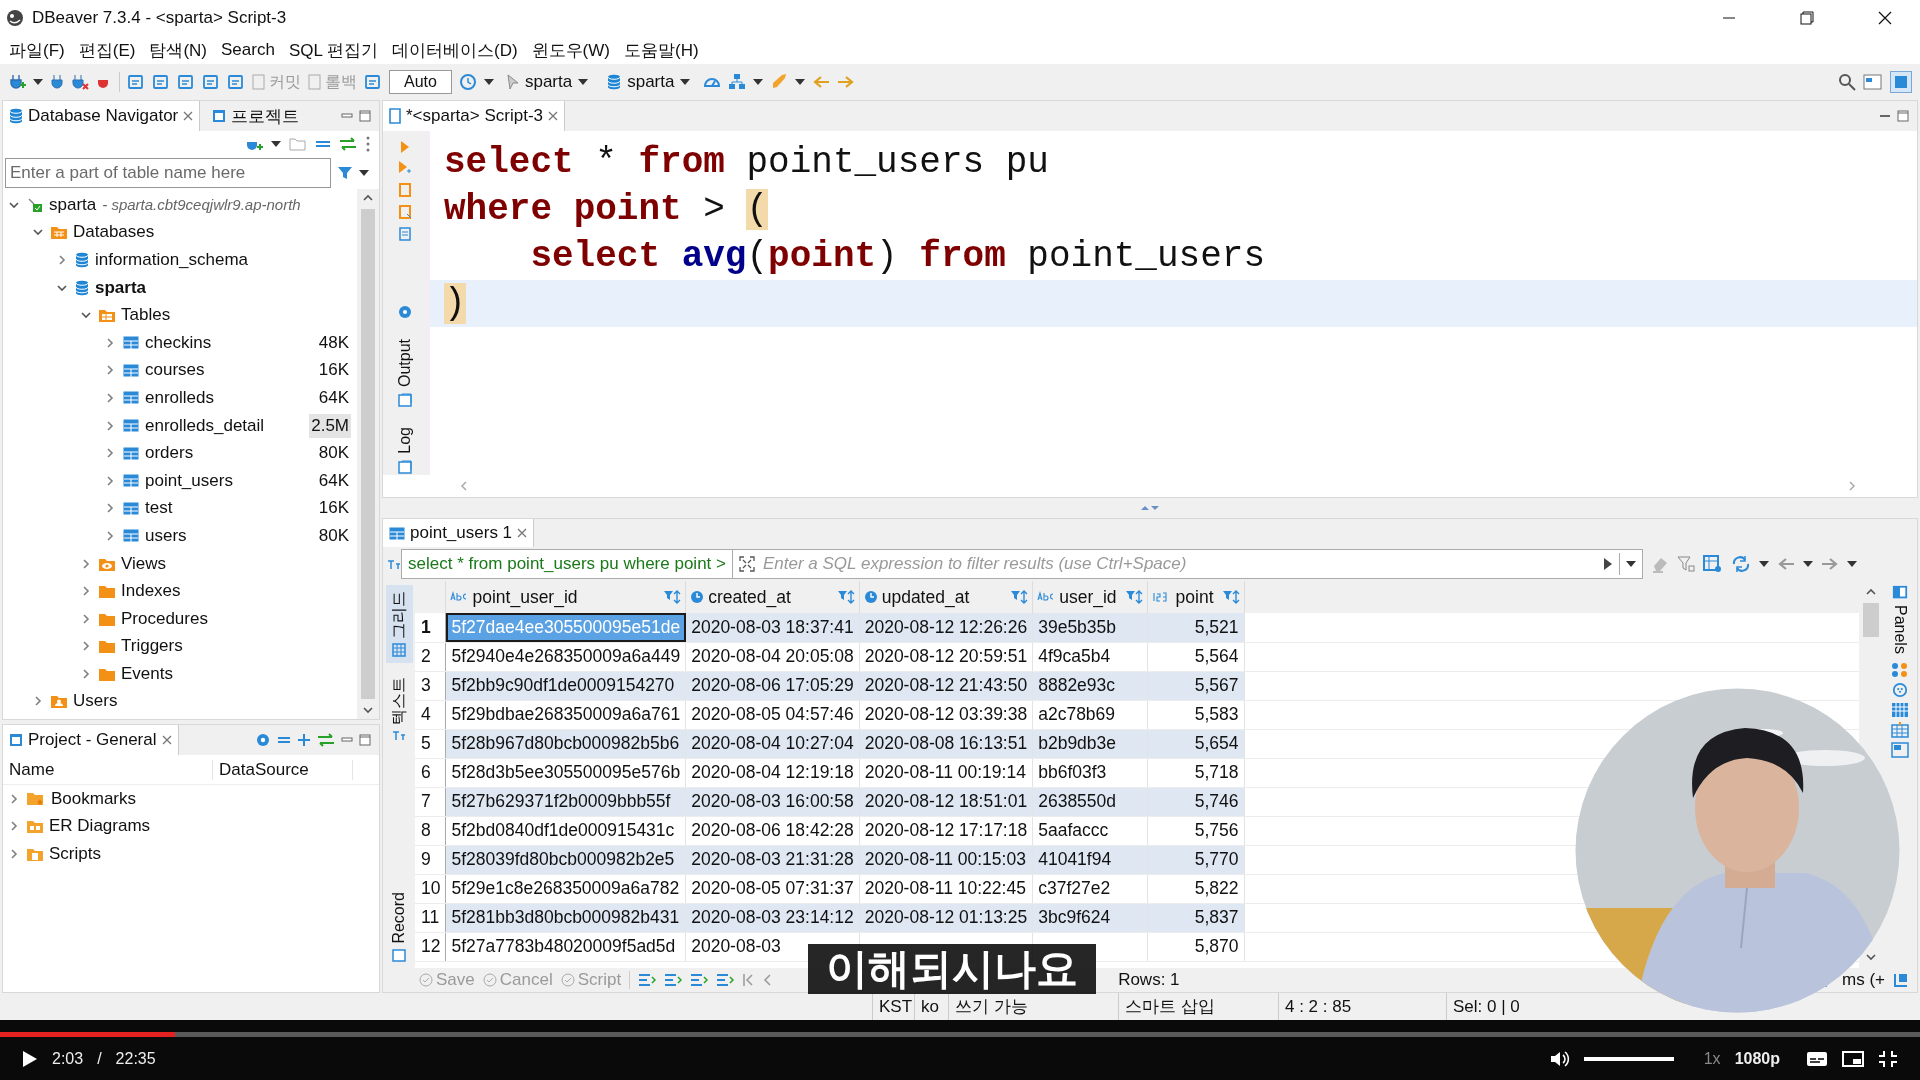 This screenshot has width=1920, height=1080. Describe the element at coordinates (946, 597) in the screenshot. I see `column-header: updated_at` at that location.